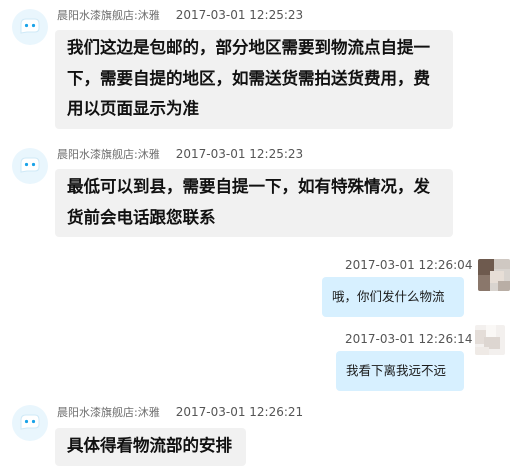  I want to click on message-meta: 2017-03-01 12:26:04, so click(408, 265).